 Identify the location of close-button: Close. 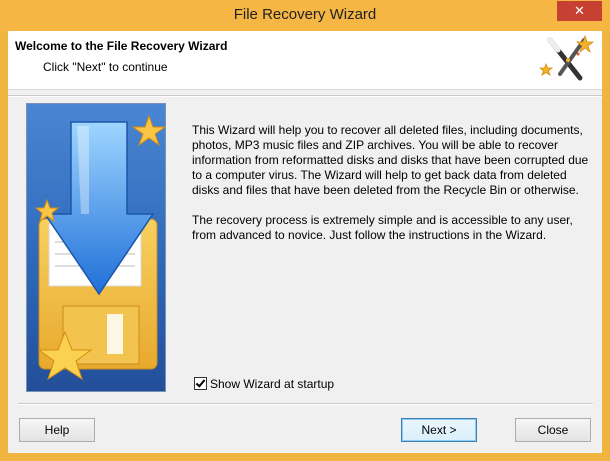
(553, 430).